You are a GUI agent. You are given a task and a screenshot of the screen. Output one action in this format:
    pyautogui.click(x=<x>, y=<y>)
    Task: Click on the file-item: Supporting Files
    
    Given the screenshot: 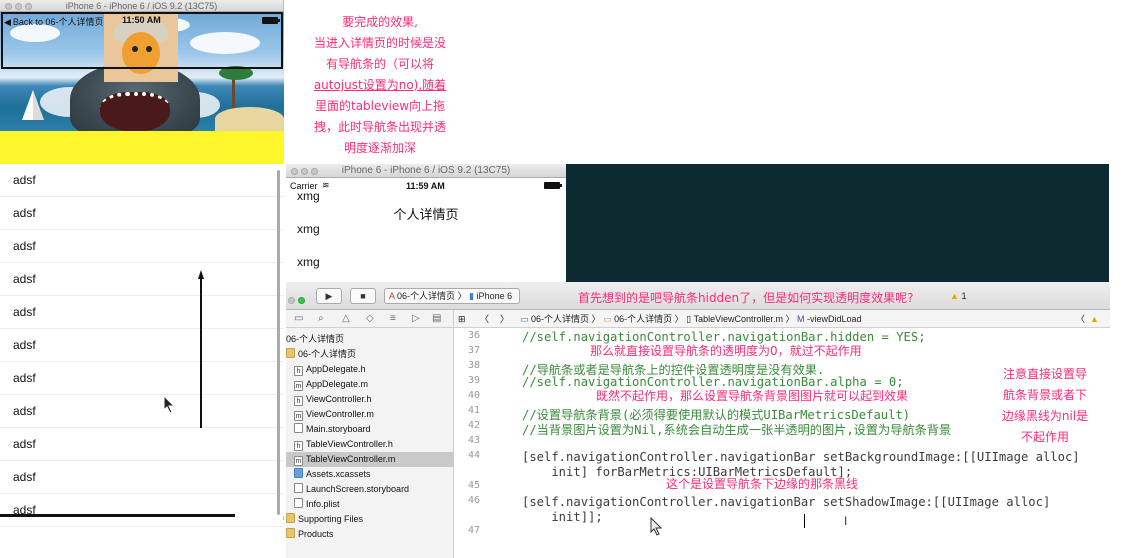 What is the action you would take?
    pyautogui.click(x=370, y=519)
    